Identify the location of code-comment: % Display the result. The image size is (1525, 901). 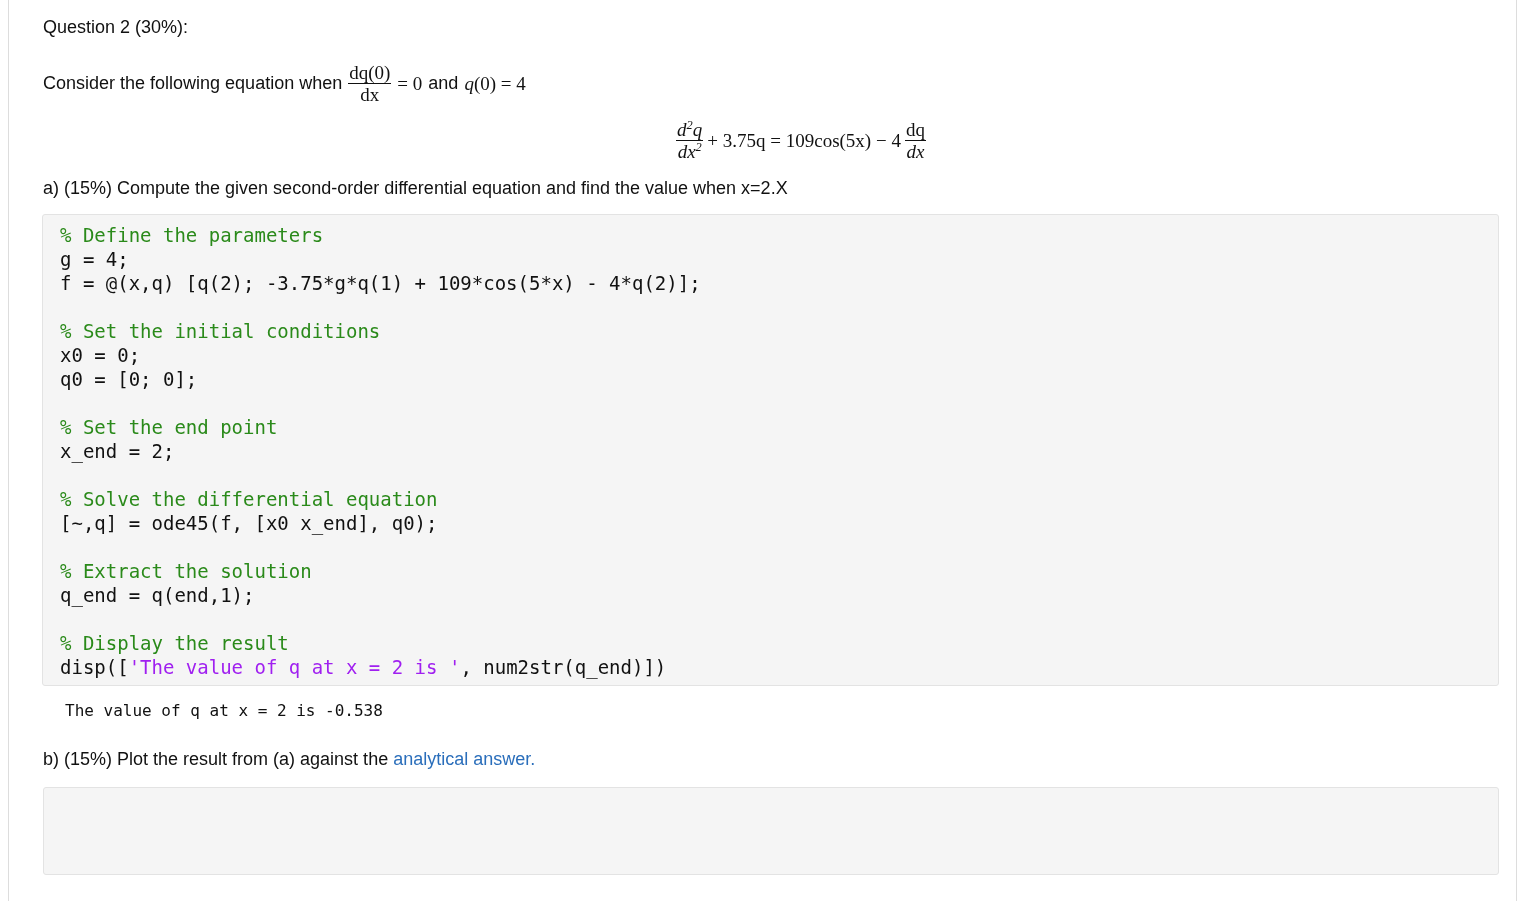
(175, 643).